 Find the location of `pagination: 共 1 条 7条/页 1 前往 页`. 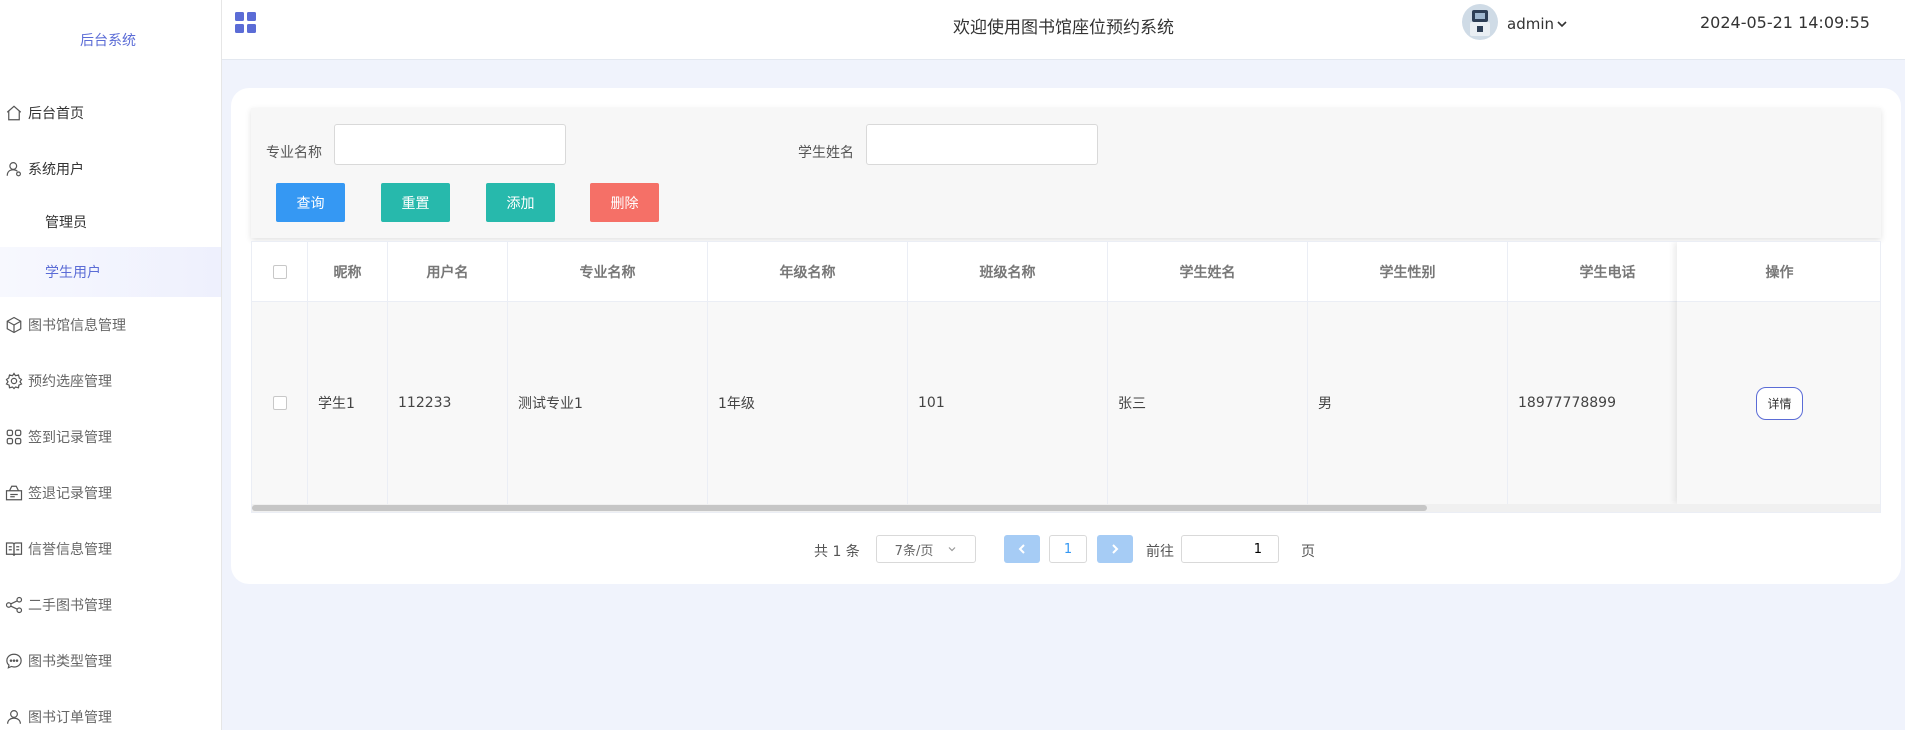

pagination: 共 1 条 7条/页 1 前往 页 is located at coordinates (1066, 550).